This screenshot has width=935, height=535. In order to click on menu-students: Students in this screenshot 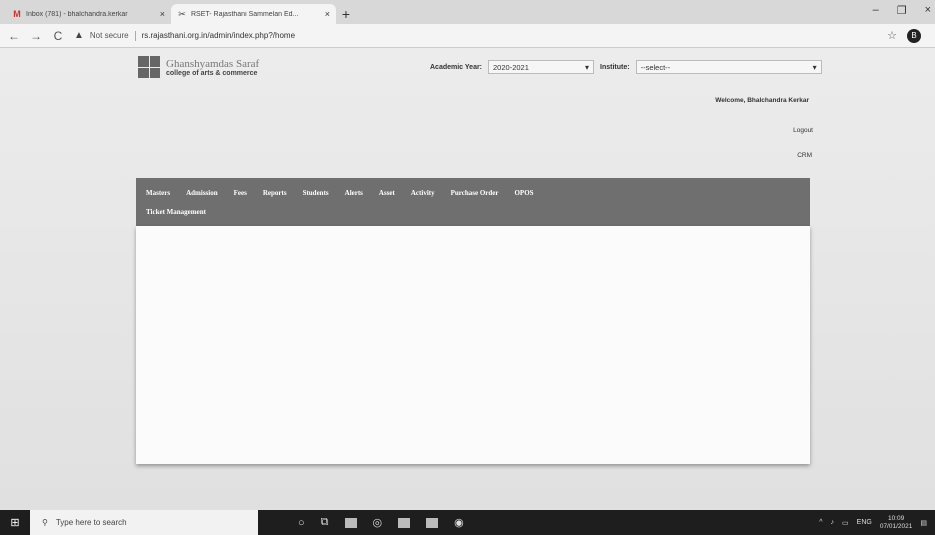, I will do `click(318, 193)`.